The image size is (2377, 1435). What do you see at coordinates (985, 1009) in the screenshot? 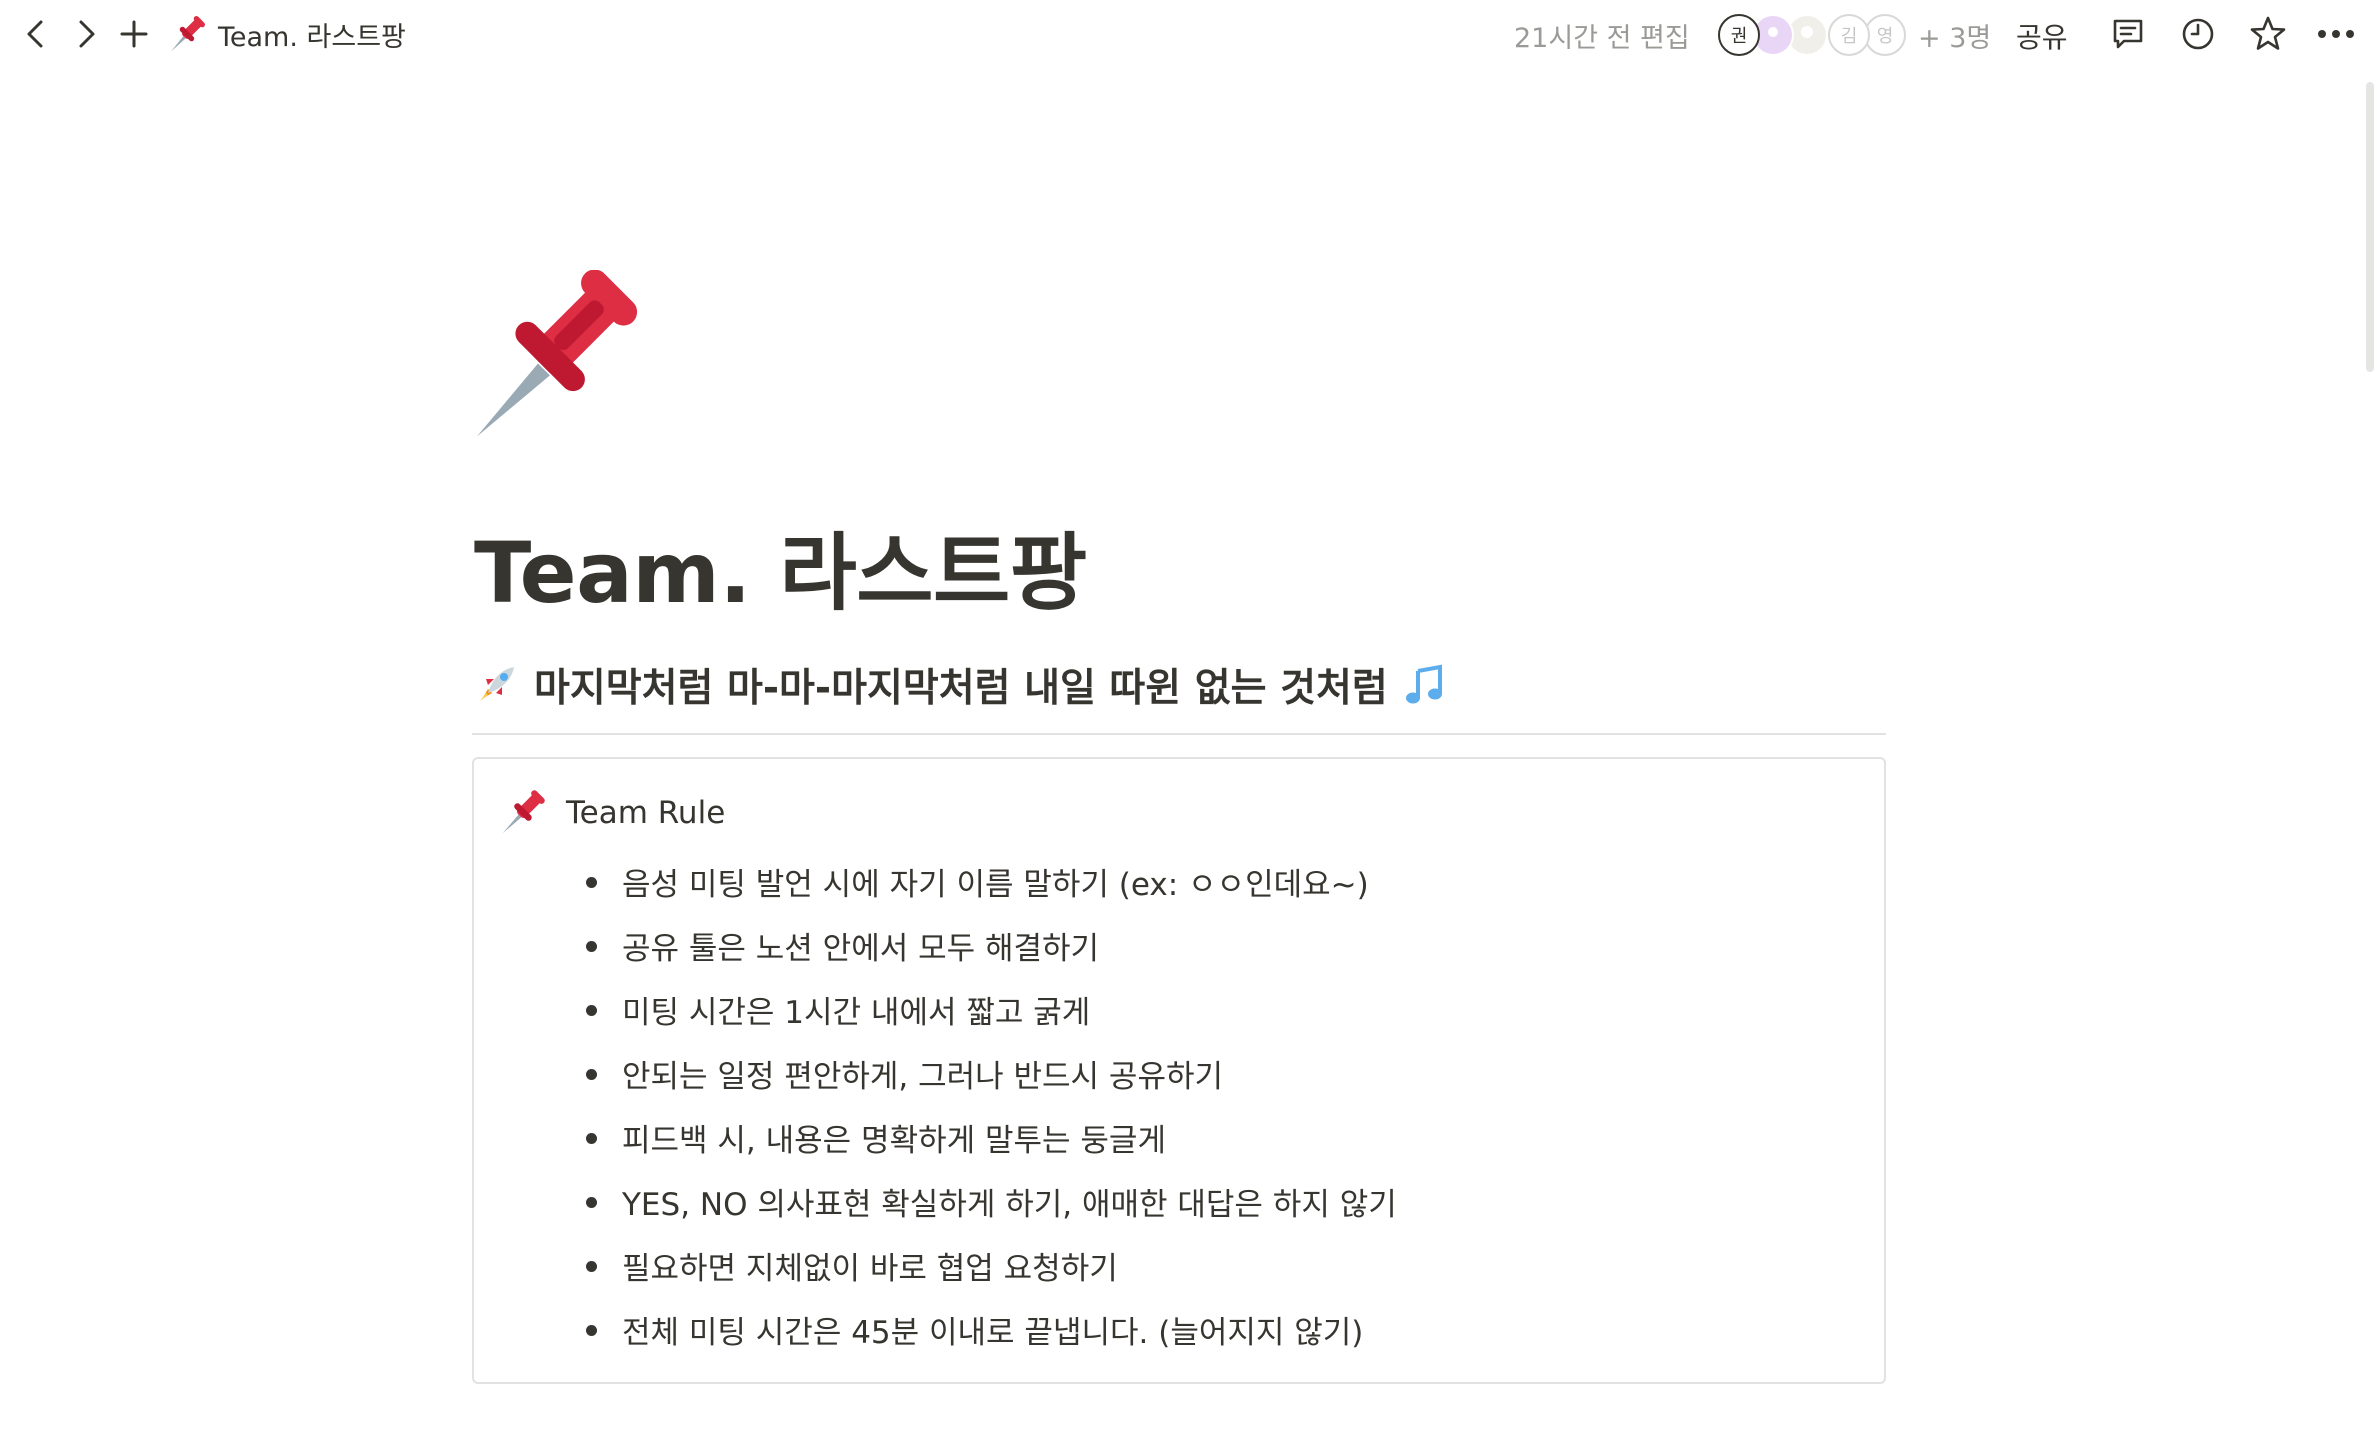
I see `list-item: 미팅 시간은 1시간 내에서 짧고 굵게` at bounding box center [985, 1009].